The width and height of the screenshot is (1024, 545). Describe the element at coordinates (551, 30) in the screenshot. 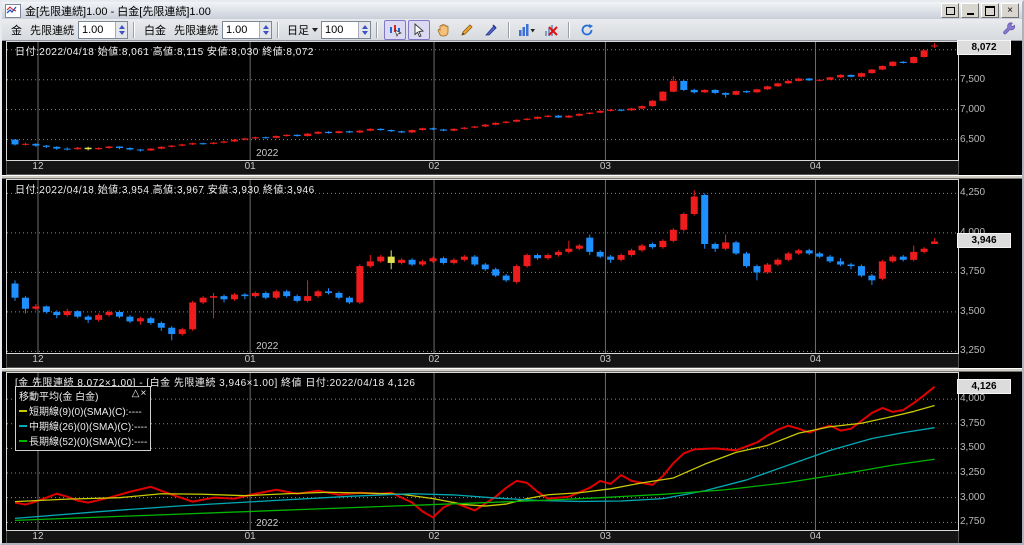

I see `delete-indicator-icon` at that location.